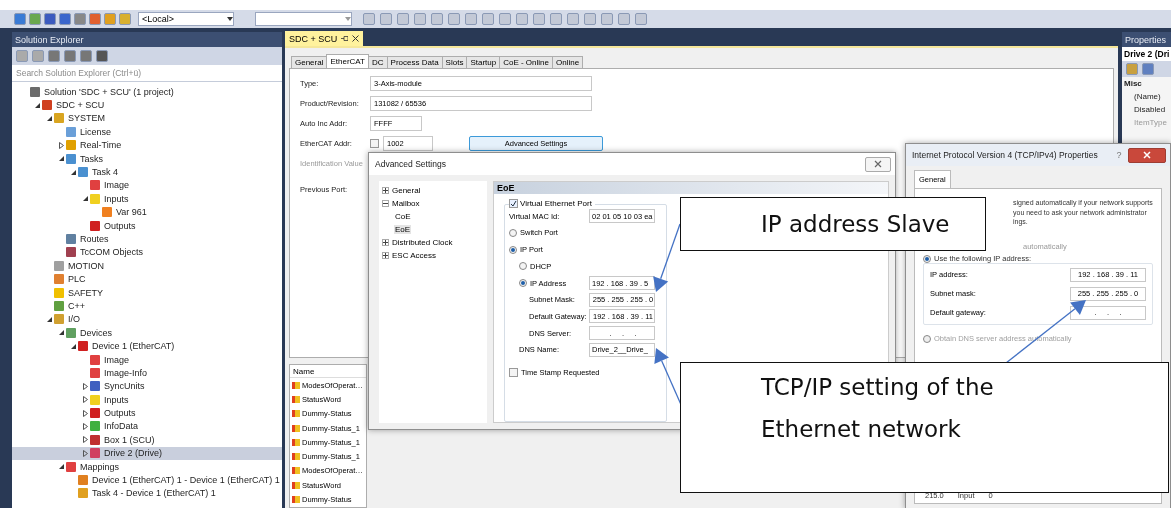 This screenshot has width=1171, height=508. I want to click on tree-item: C++, so click(147, 306).